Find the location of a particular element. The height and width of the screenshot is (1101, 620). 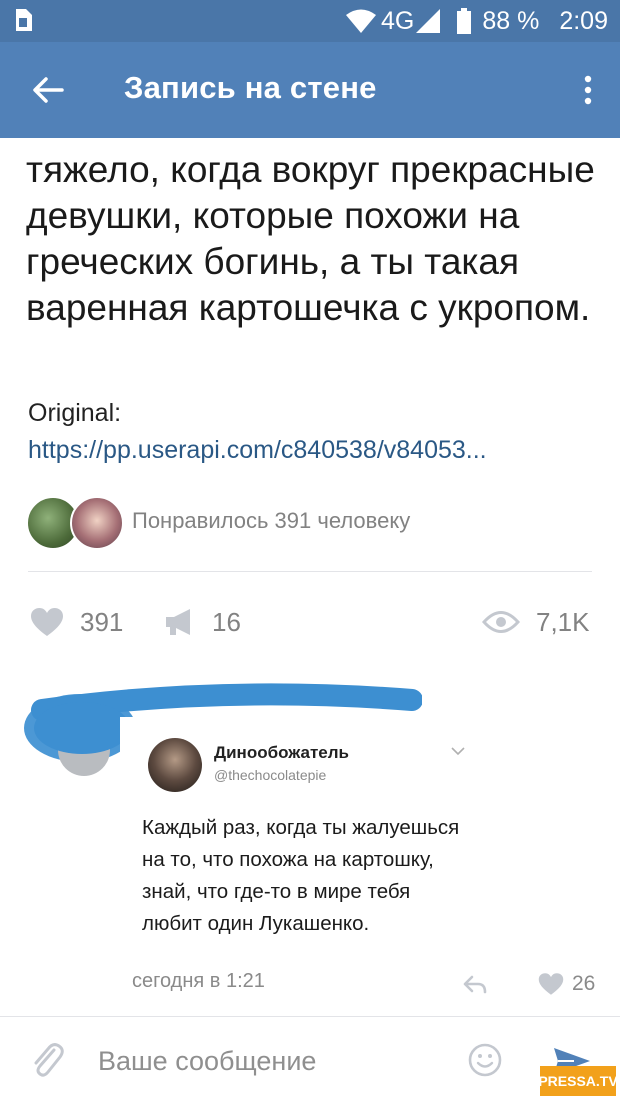

more-options-icon is located at coordinates (588, 90).